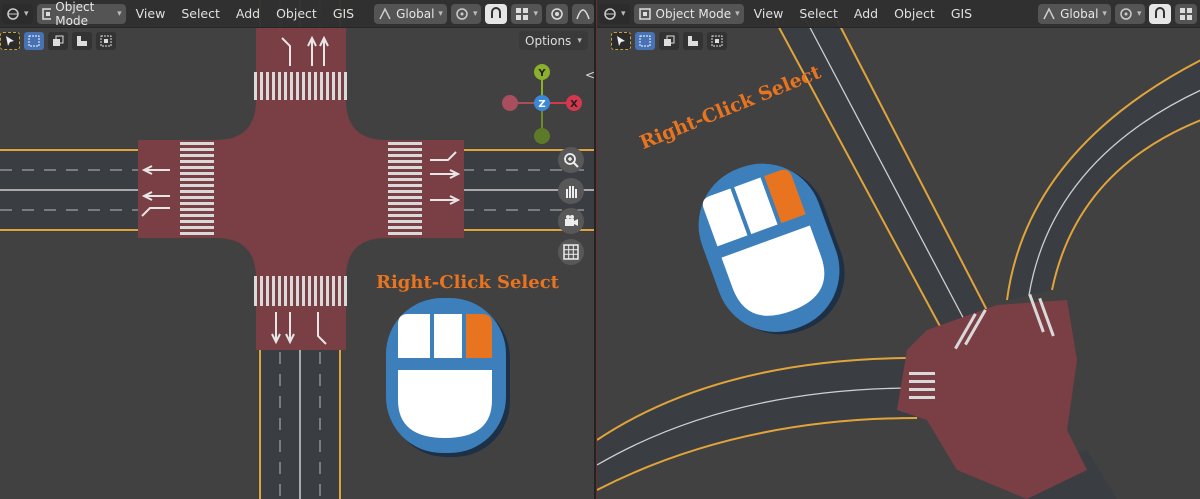  I want to click on gizmo-z-label: Z, so click(541, 104).